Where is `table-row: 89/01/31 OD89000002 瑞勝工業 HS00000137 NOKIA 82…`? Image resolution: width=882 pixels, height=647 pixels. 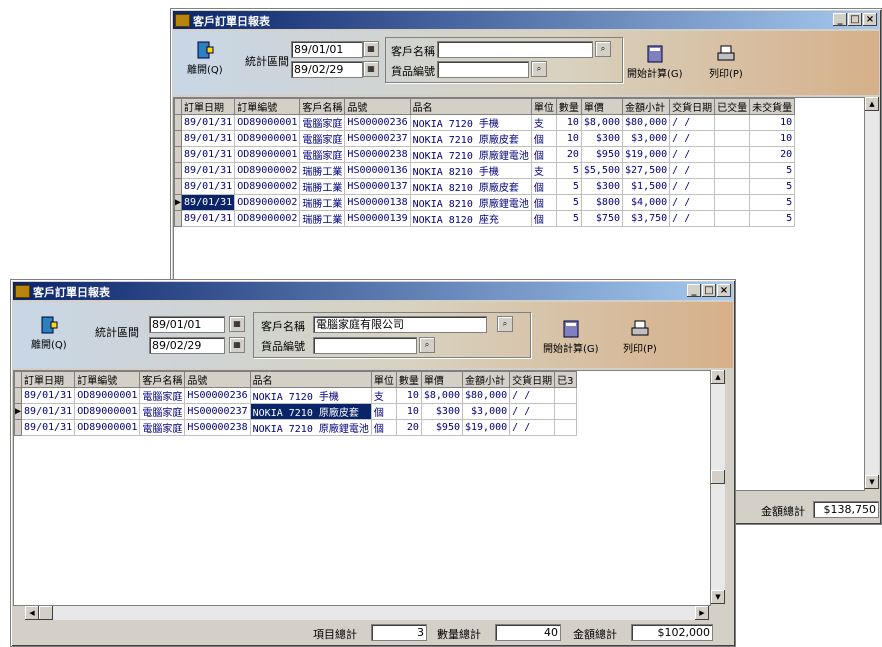
table-row: 89/01/31 OD89000002 瑞勝工業 HS00000137 NOKIA 82… is located at coordinates (485, 186).